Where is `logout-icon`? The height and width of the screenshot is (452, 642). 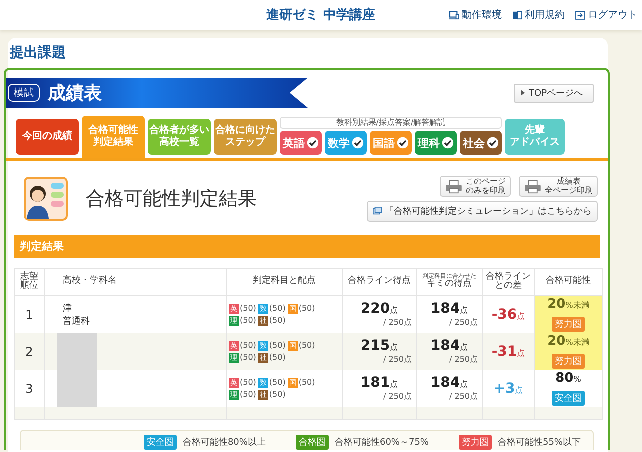
logout-icon is located at coordinates (580, 15).